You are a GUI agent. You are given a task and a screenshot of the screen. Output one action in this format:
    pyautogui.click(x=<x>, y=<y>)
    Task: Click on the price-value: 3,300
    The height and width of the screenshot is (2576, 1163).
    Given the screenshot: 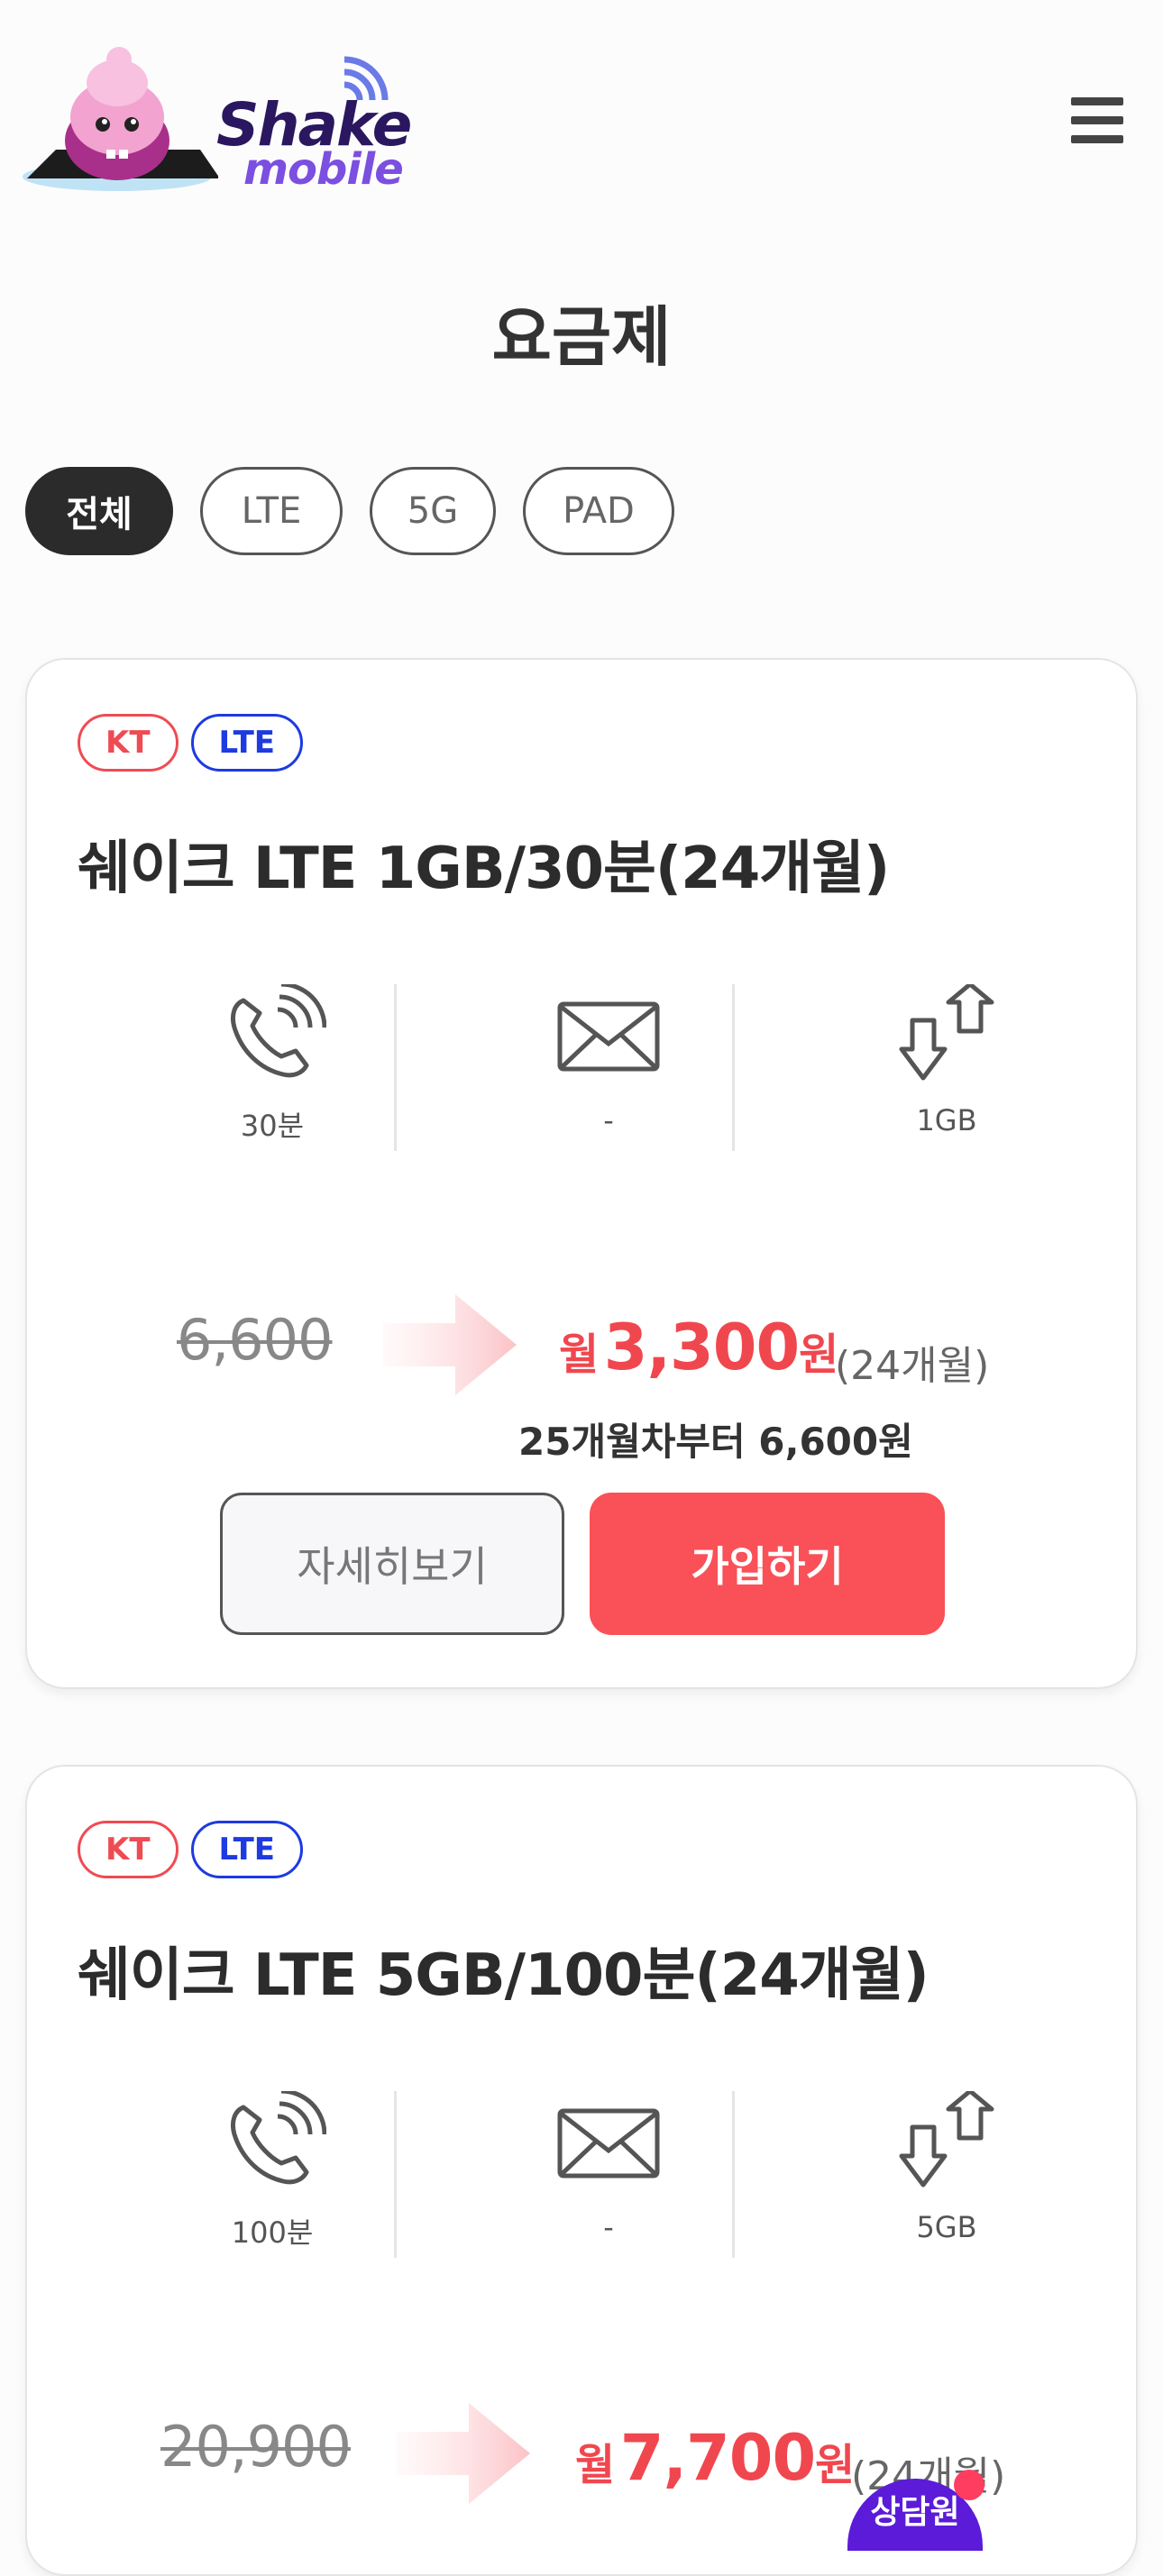 What is the action you would take?
    pyautogui.click(x=701, y=1347)
    